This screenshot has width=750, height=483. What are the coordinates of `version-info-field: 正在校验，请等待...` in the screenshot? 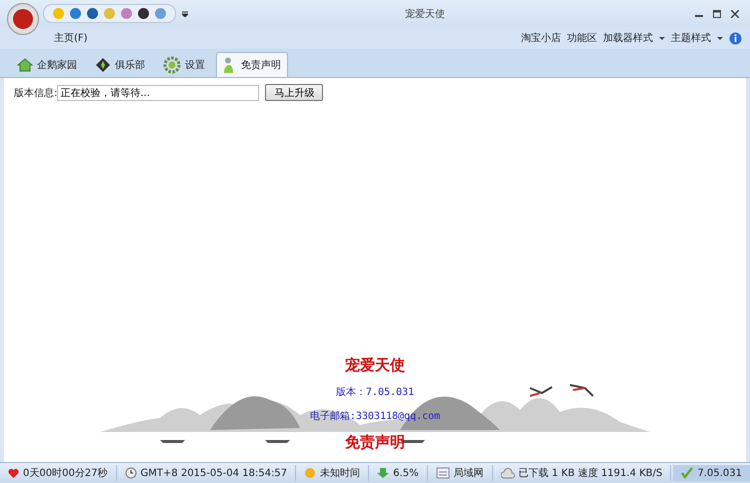 It's located at (158, 92).